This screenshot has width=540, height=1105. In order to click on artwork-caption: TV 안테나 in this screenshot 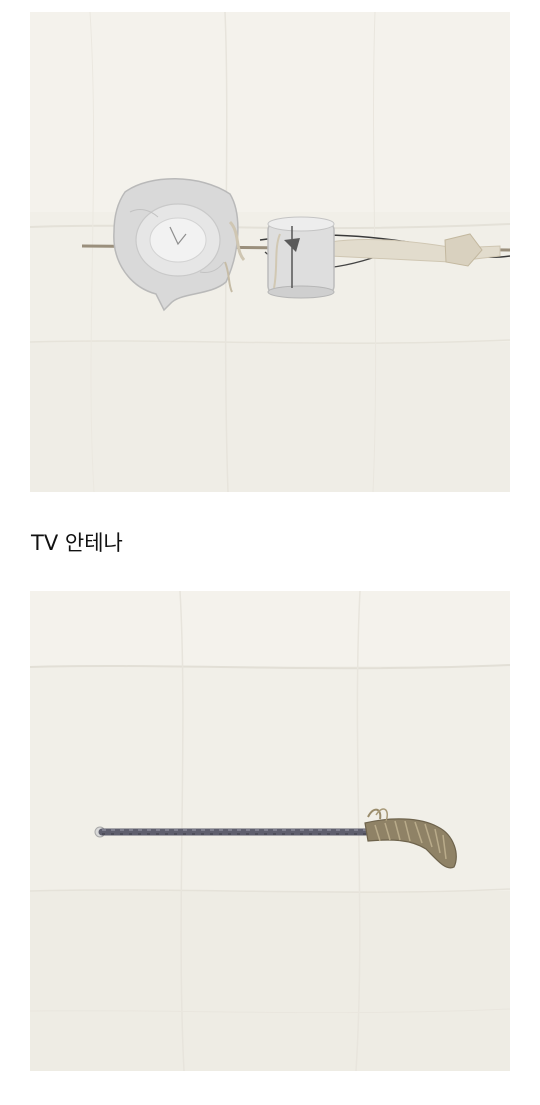, I will do `click(77, 543)`.